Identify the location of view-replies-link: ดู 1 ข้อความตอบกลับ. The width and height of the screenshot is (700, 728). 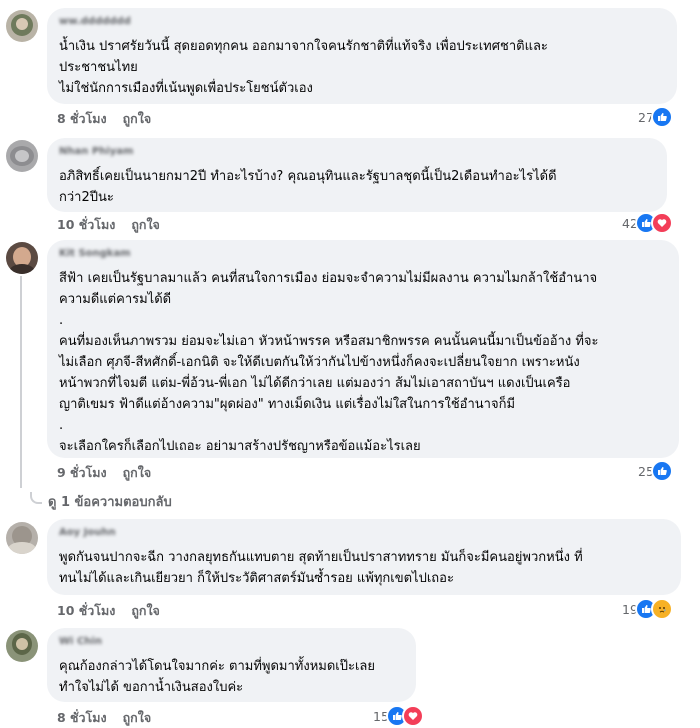
(101, 501).